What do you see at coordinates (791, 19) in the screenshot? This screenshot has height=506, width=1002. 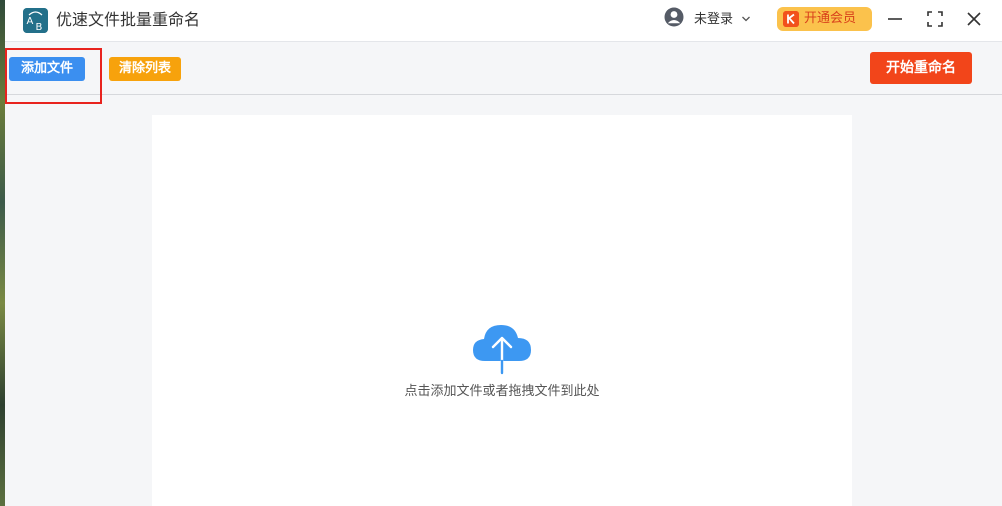 I see `vip-badge-icon` at bounding box center [791, 19].